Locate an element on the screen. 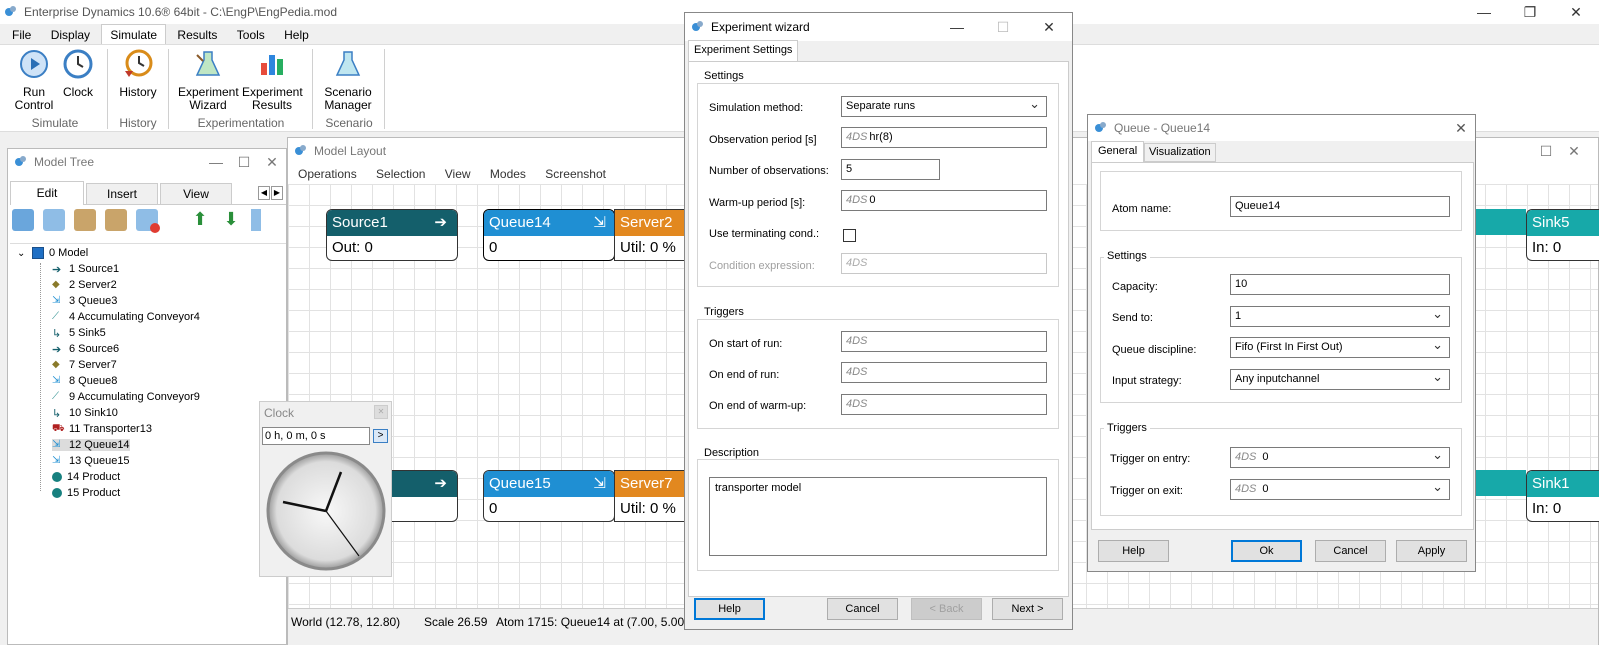 The height and width of the screenshot is (645, 1599). tab-insert: Insert is located at coordinates (122, 194).